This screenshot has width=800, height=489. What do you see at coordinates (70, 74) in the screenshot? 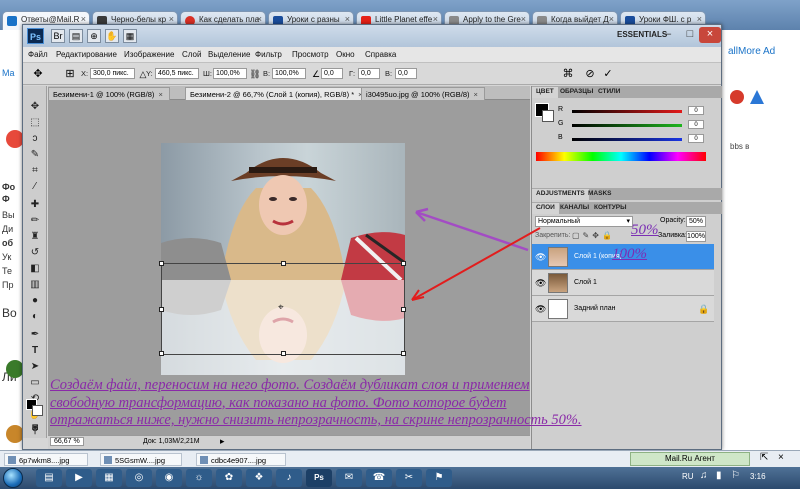
I see `reference-point-icon: ⊞` at bounding box center [70, 74].